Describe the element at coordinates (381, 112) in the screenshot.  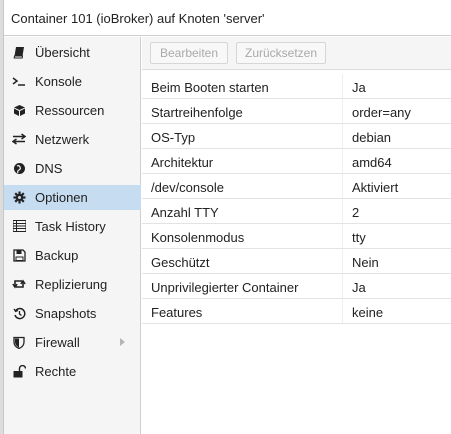
I see `option-value: order=any` at that location.